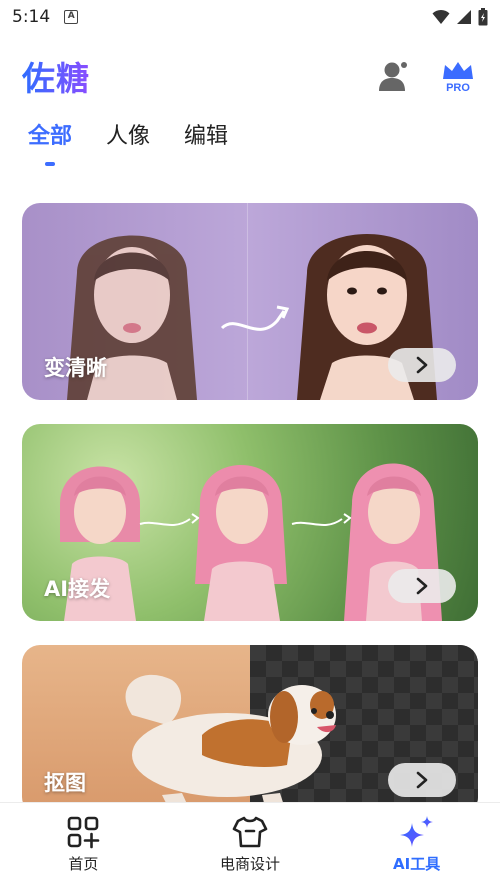 The height and width of the screenshot is (888, 500). Describe the element at coordinates (71, 17) in the screenshot. I see `notification-icon: A` at that location.